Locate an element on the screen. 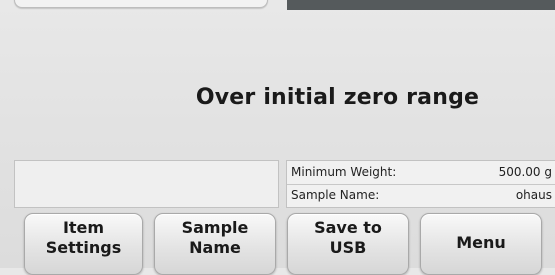 This screenshot has height=275, width=555. sample-name-value: ohaus is located at coordinates (533, 195).